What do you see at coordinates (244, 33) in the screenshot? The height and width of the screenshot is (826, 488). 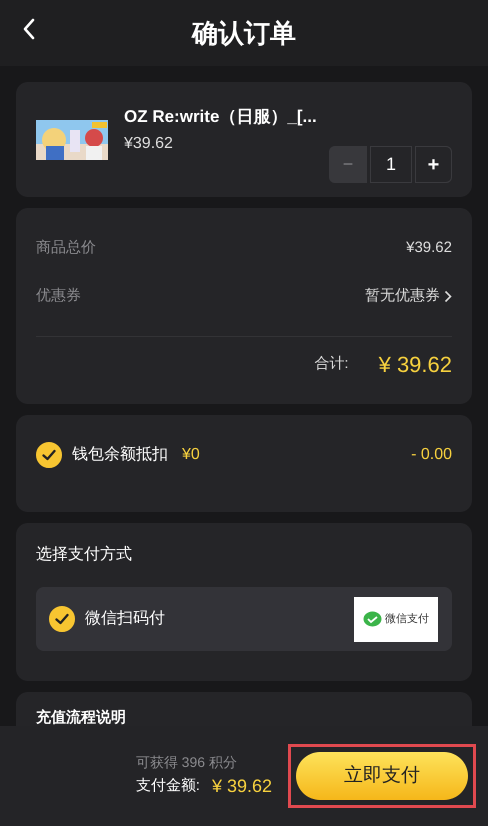 I see `page-title: 确认订单` at bounding box center [244, 33].